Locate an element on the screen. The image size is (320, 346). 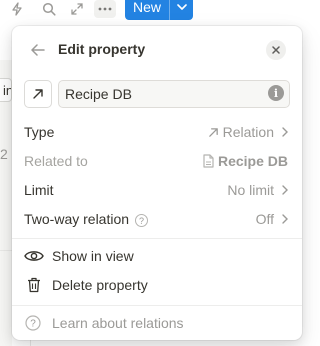
two-way-relation-value-text: Off is located at coordinates (264, 219).